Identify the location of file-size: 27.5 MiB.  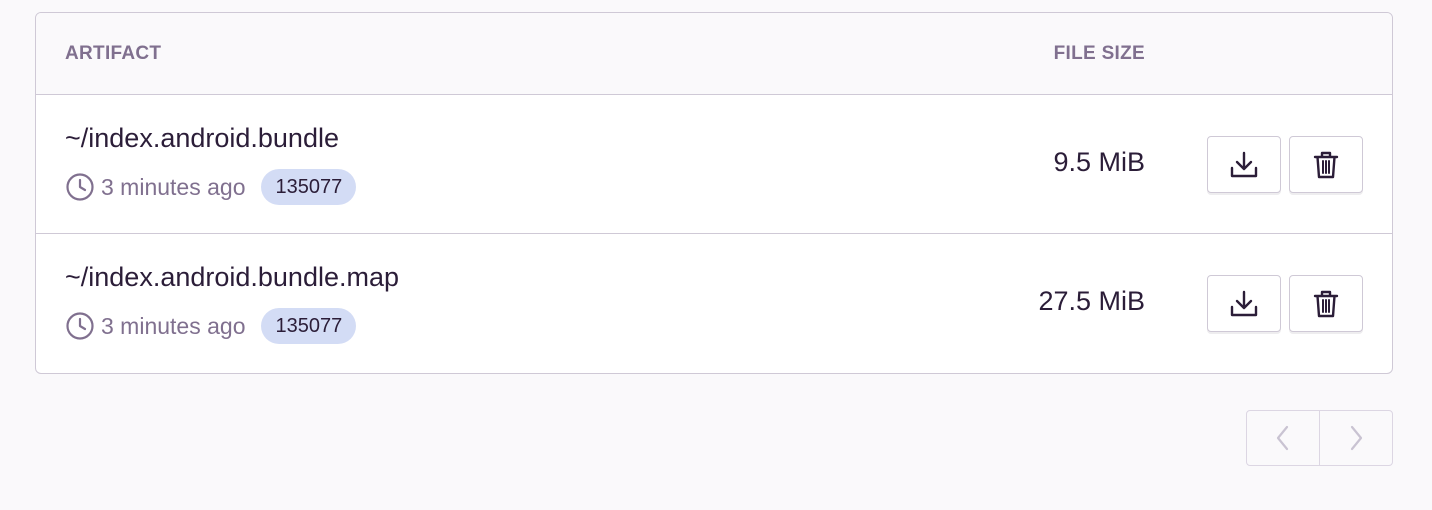
(1091, 301).